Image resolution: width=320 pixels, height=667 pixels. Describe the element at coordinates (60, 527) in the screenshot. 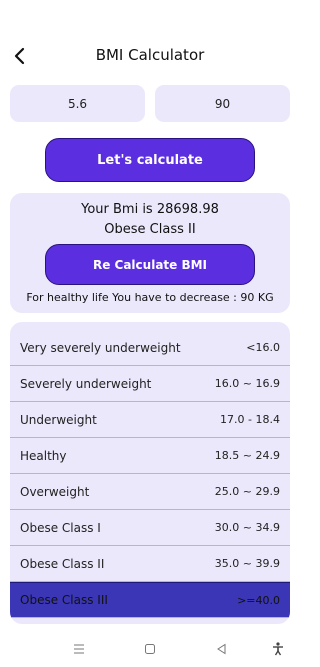

I see `category-label: Obese Class I` at that location.